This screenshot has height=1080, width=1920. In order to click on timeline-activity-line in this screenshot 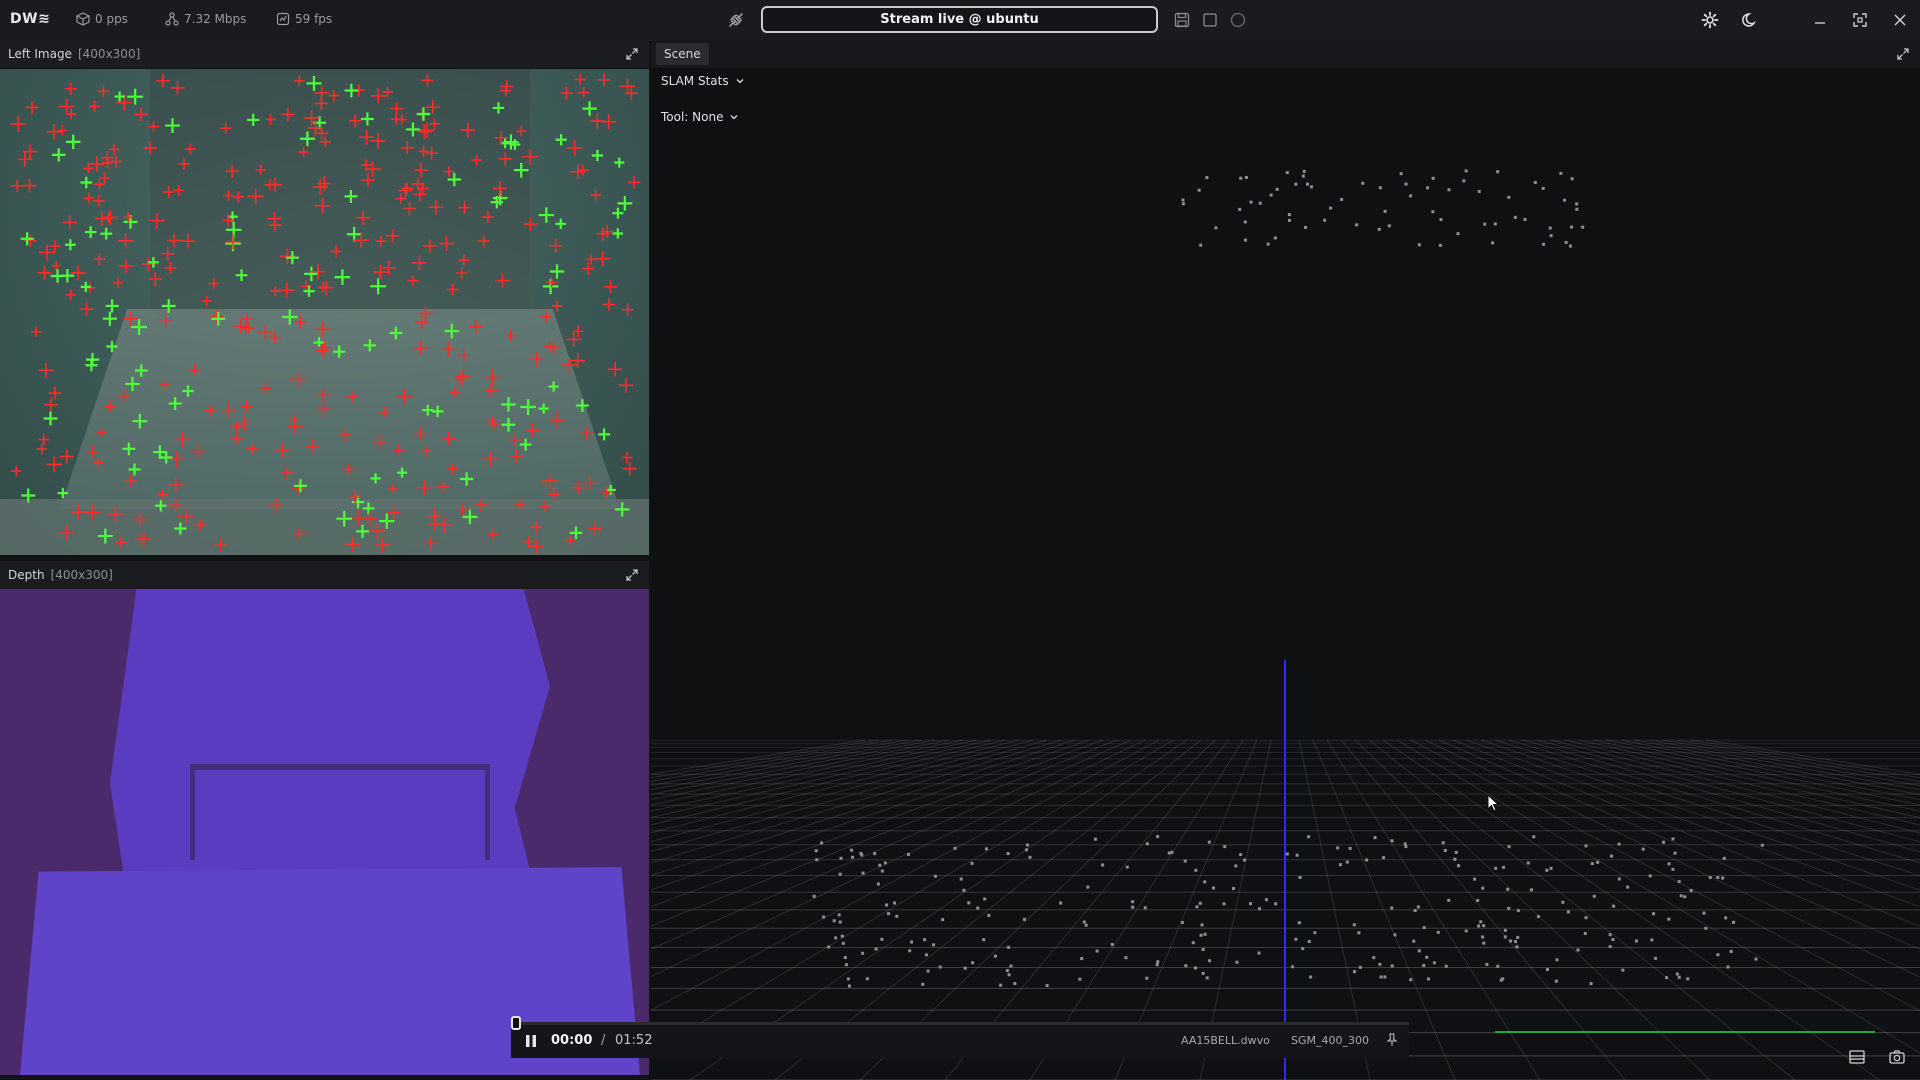, I will do `click(1685, 1032)`.